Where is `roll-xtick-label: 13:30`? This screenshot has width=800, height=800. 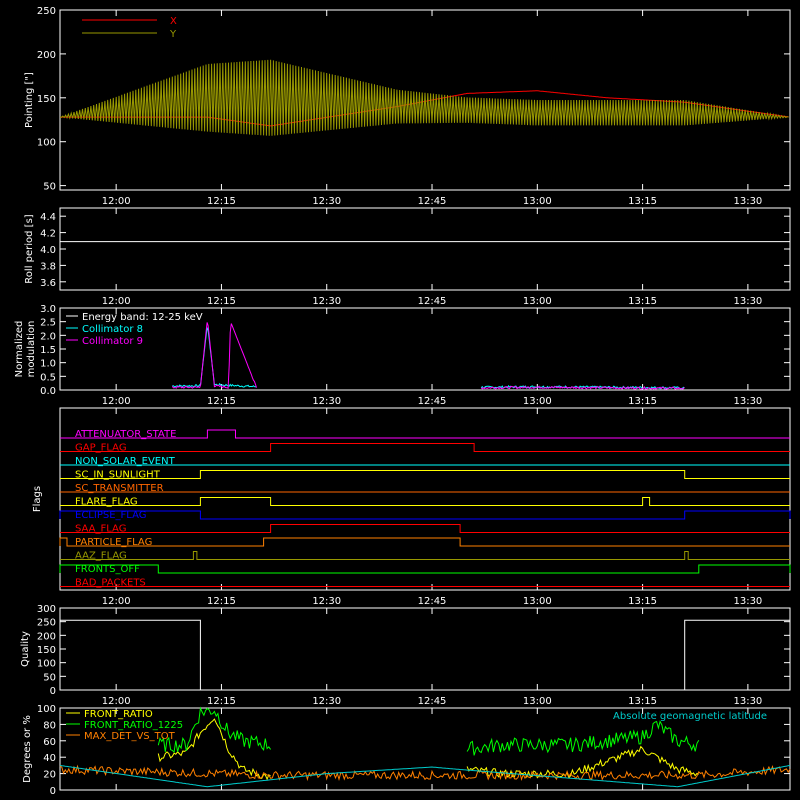 roll-xtick-label: 13:30 is located at coordinates (747, 301).